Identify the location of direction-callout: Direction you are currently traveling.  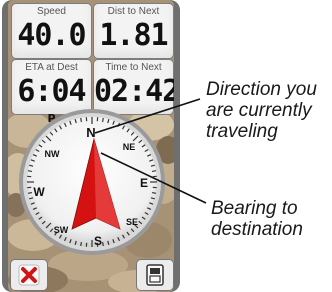
(261, 110).